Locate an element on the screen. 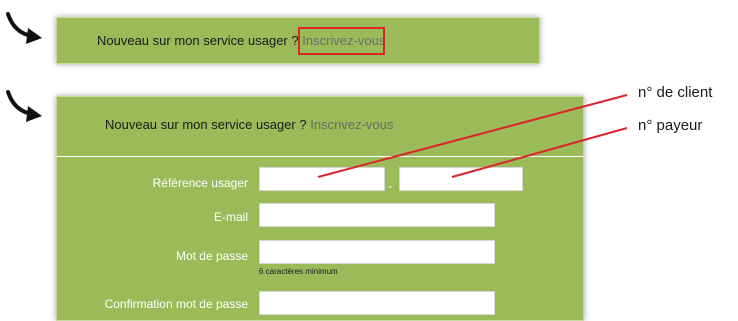 The image size is (738, 321). annotation-lines is located at coordinates (472, 136).